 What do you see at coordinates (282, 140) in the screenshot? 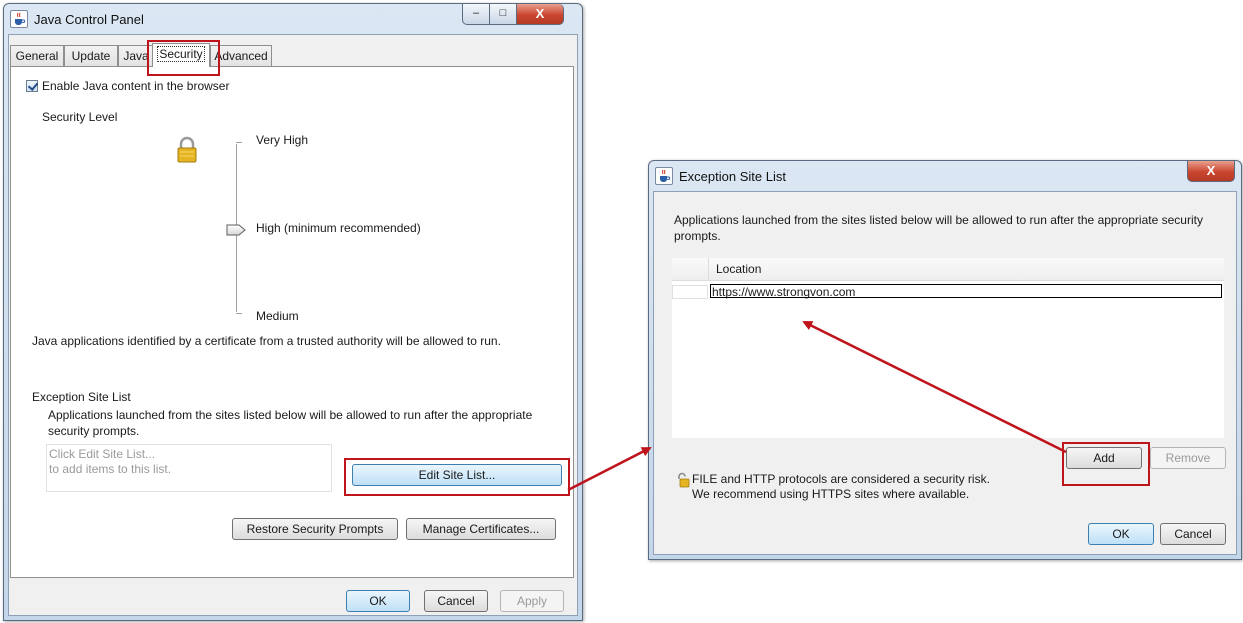
I see `level-very-high-label: Very High` at bounding box center [282, 140].